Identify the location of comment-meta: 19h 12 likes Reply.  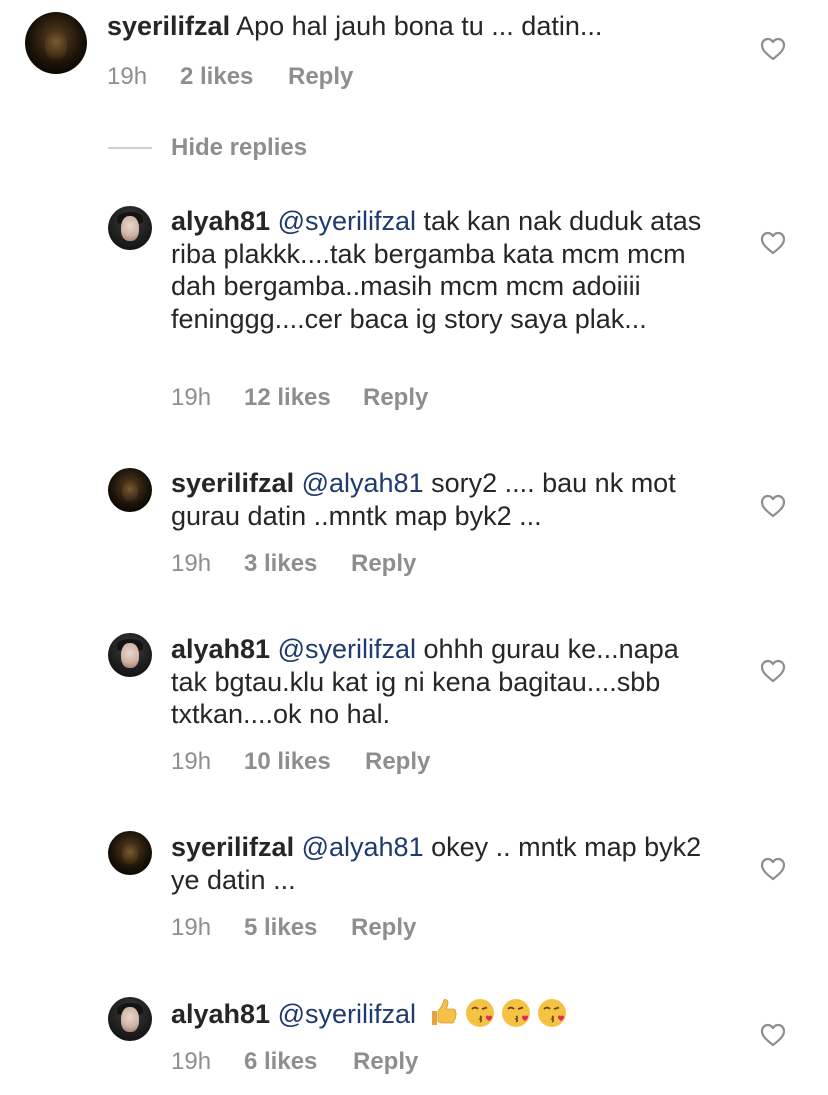
(331, 399).